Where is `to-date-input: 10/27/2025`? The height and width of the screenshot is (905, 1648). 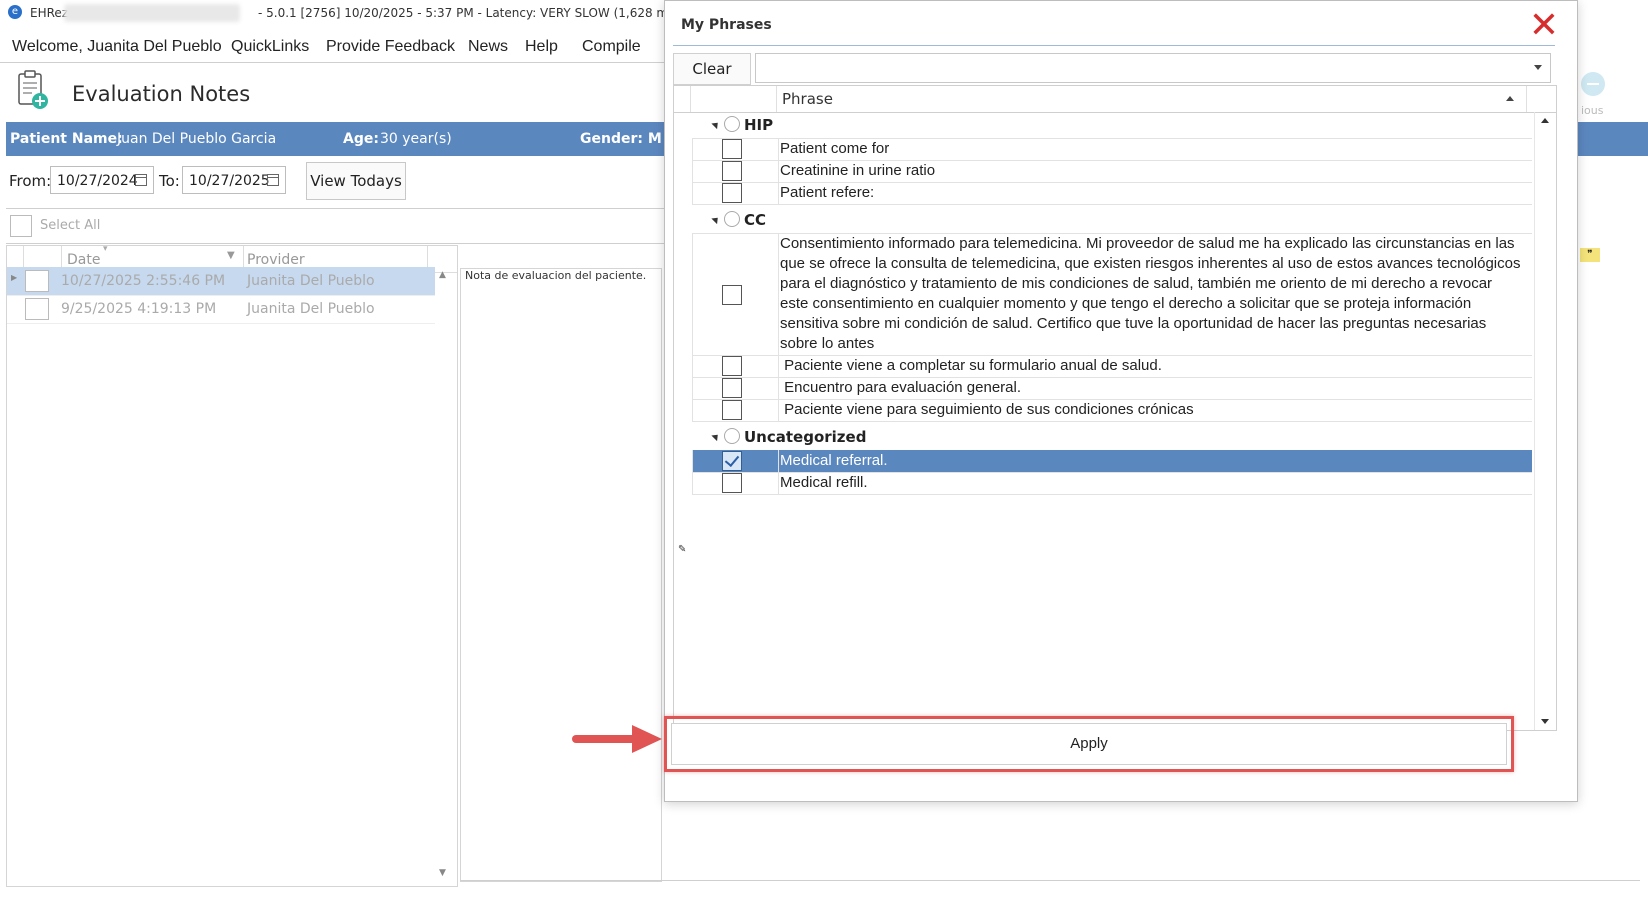 to-date-input: 10/27/2025 is located at coordinates (234, 180).